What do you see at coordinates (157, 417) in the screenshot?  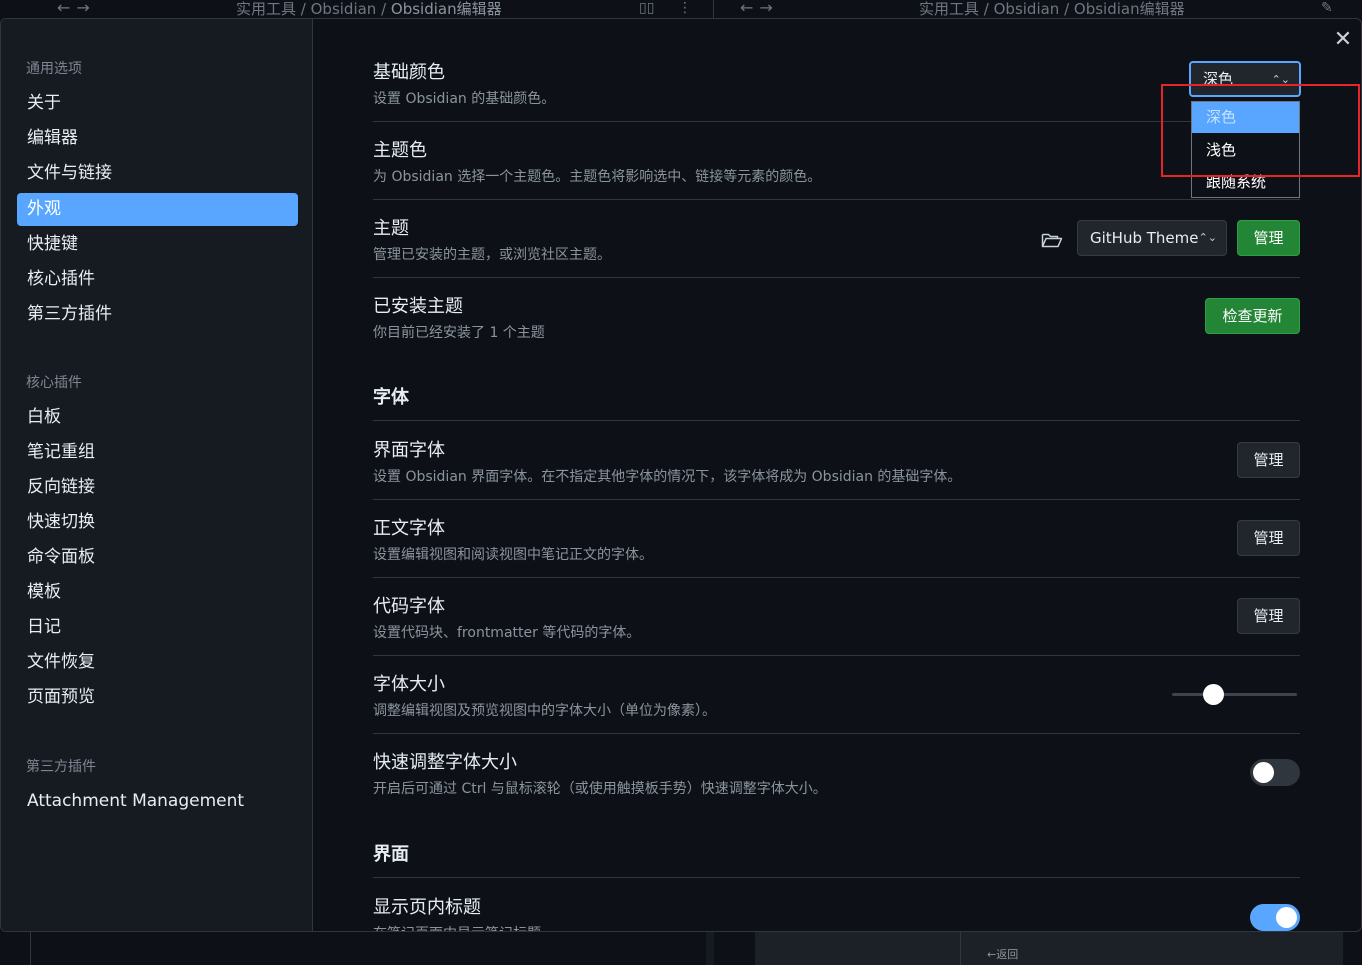 I see `sidebar-item-canvas: 白板` at bounding box center [157, 417].